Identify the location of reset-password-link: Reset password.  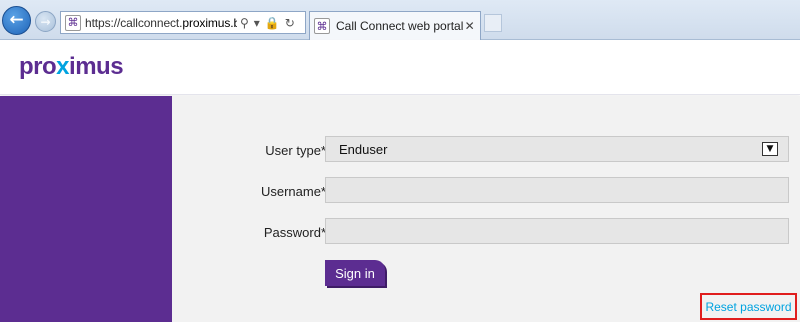
(748, 306).